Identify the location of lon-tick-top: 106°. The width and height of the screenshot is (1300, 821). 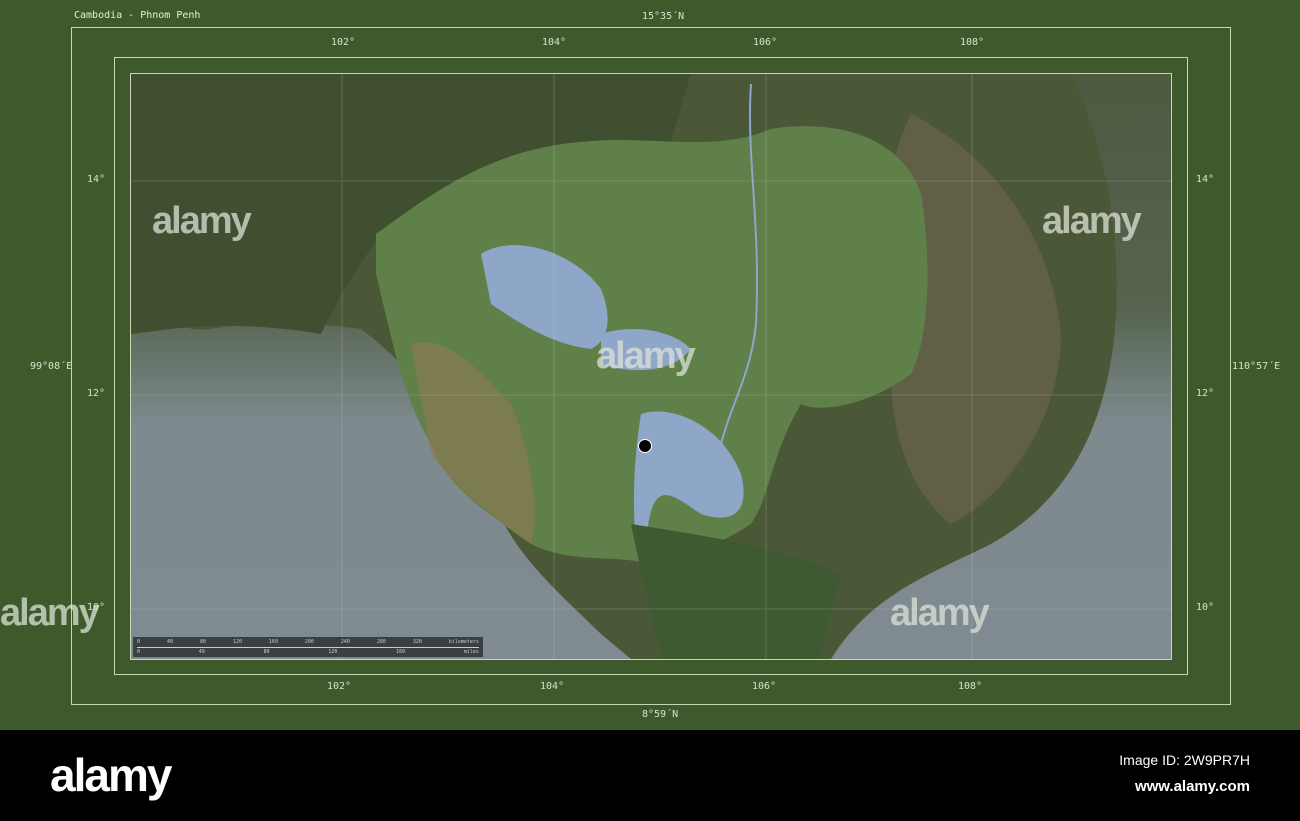
(765, 42).